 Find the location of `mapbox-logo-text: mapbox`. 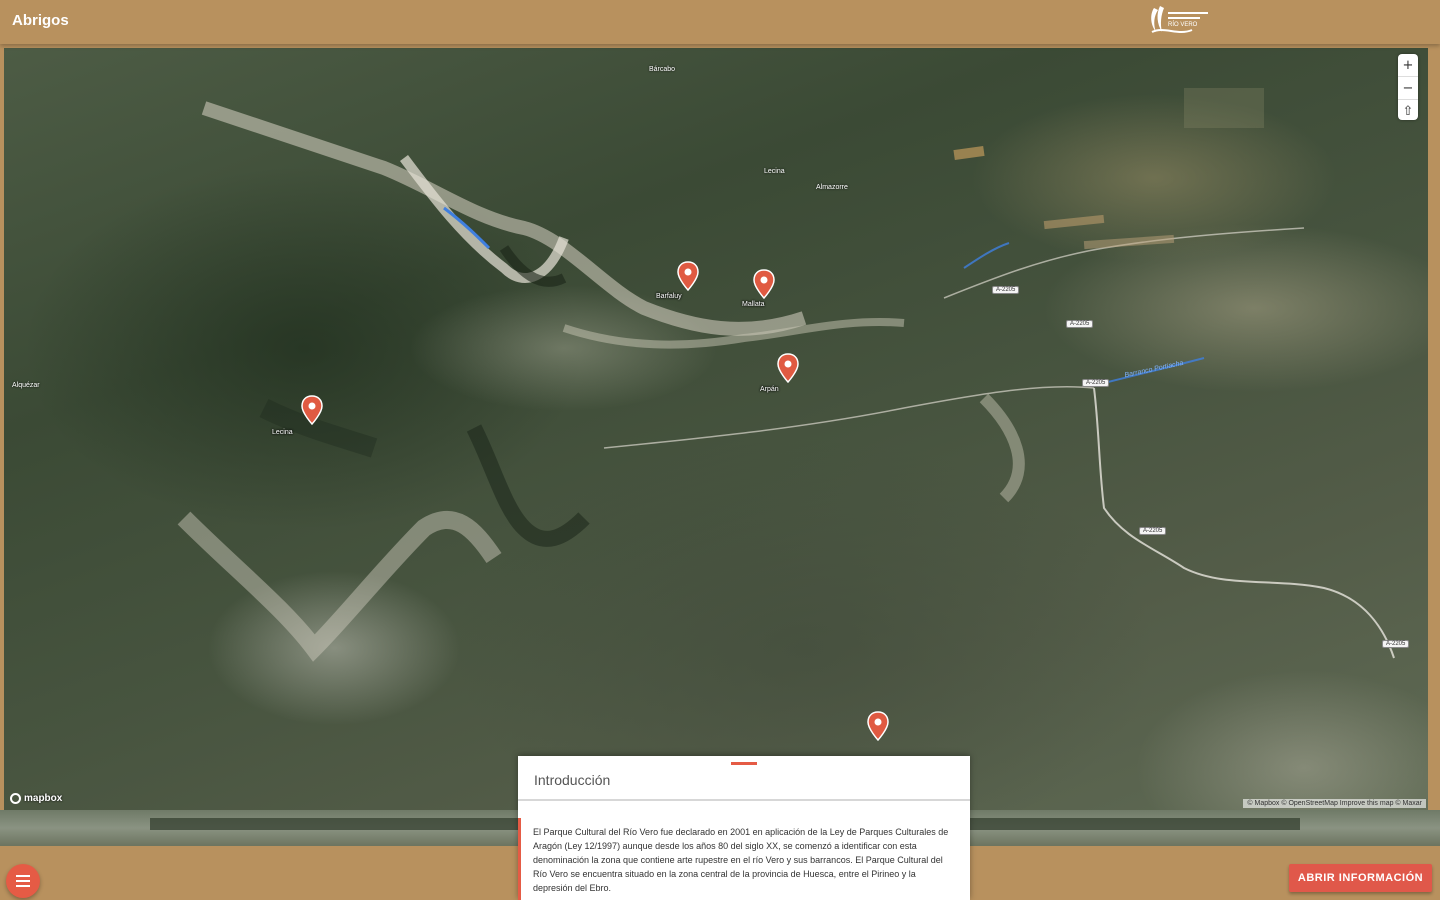

mapbox-logo-text: mapbox is located at coordinates (43, 798).